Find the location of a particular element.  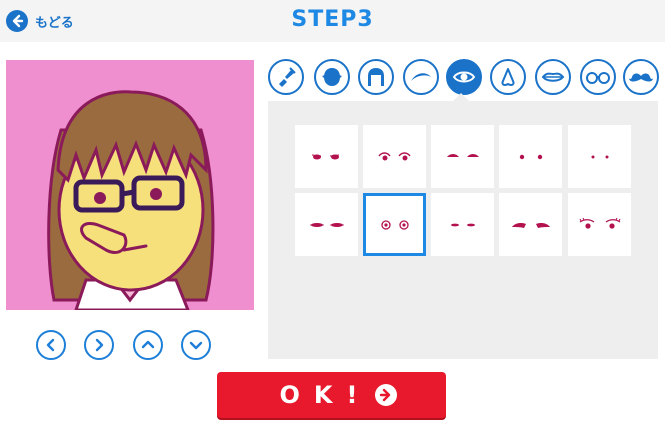

eye-option-8-icon is located at coordinates (462, 224).